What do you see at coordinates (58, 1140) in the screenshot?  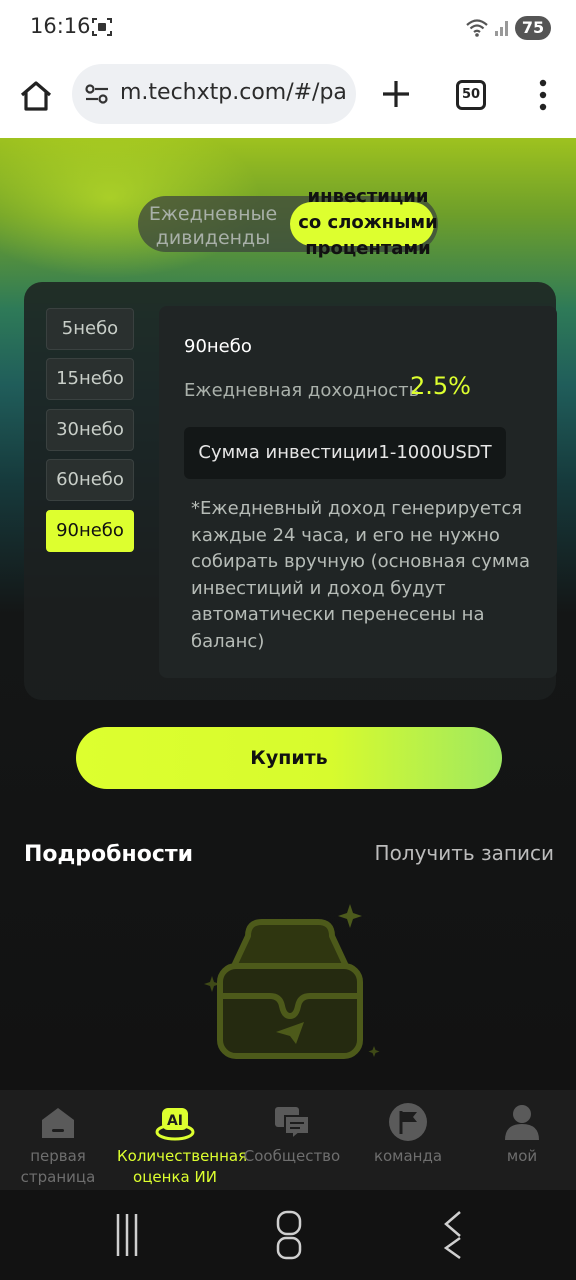 I see `nav-item-home: первая страница` at bounding box center [58, 1140].